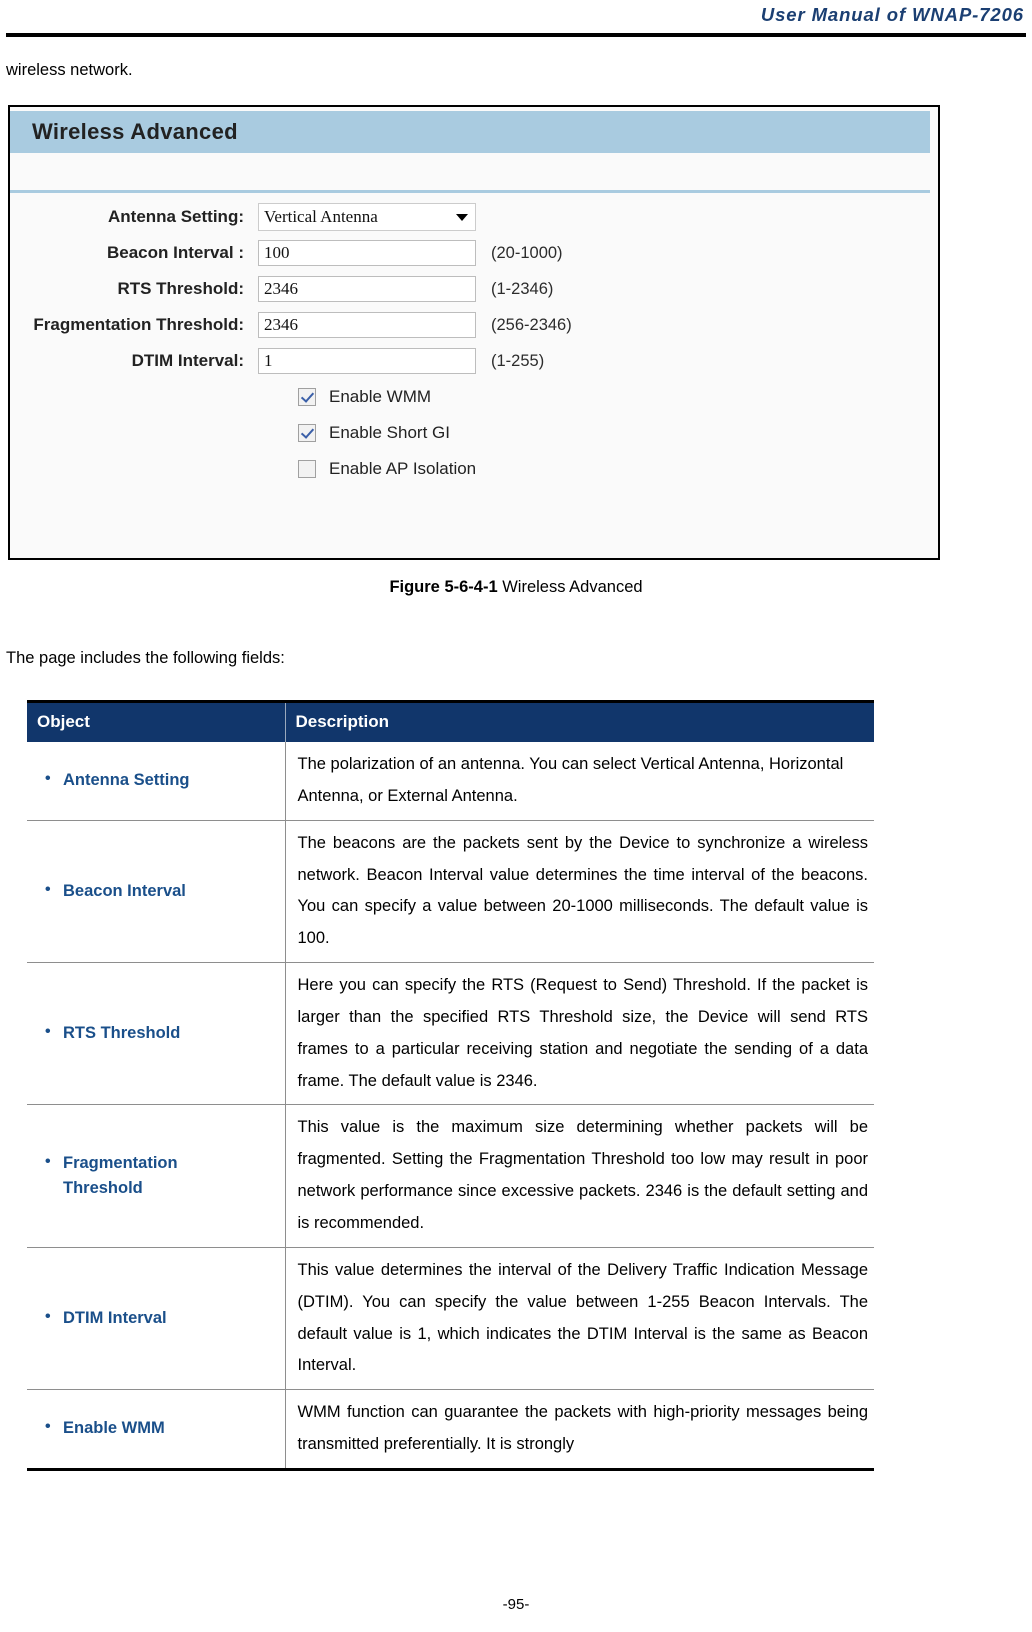 The width and height of the screenshot is (1032, 1632). What do you see at coordinates (531, 324) in the screenshot?
I see `fragmentation-threshold-range-hint: (256-2346)` at bounding box center [531, 324].